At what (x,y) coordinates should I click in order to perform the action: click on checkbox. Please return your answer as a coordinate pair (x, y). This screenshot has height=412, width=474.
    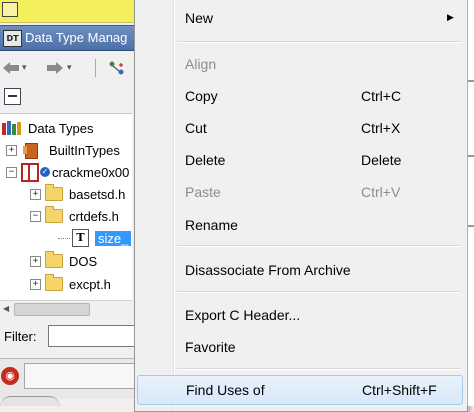
    Looking at the image, I should click on (10, 9).